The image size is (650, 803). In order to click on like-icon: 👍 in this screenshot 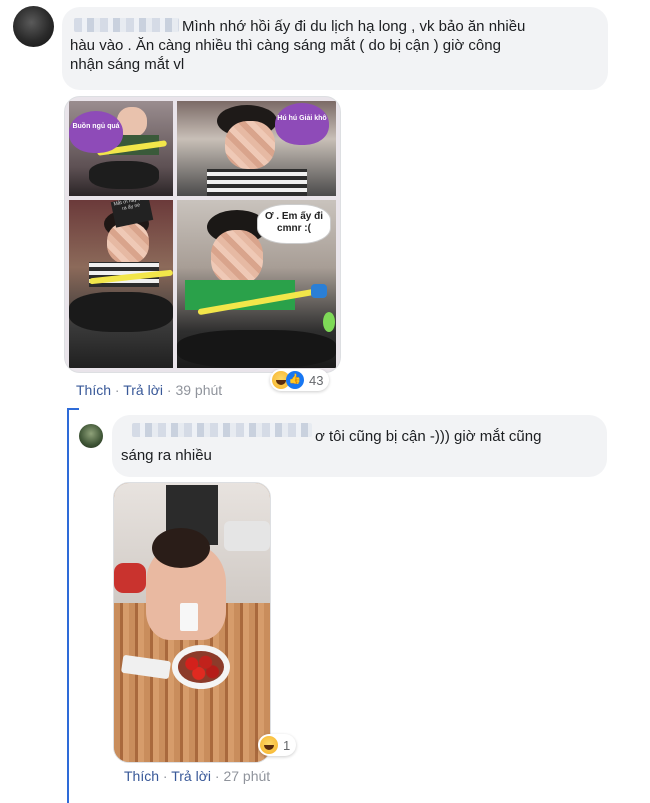, I will do `click(295, 380)`.